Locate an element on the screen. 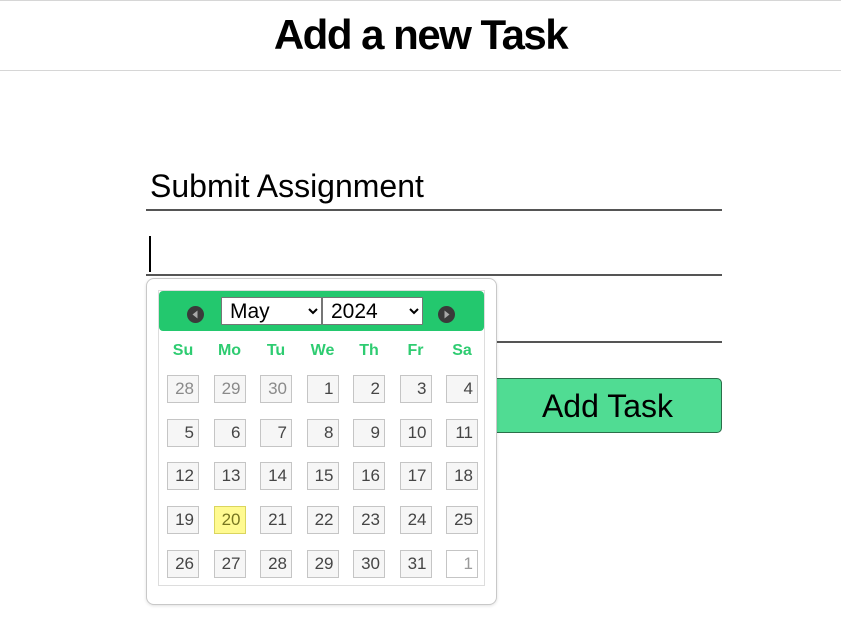 The width and height of the screenshot is (841, 643). calendar-day: 10 is located at coordinates (415, 432).